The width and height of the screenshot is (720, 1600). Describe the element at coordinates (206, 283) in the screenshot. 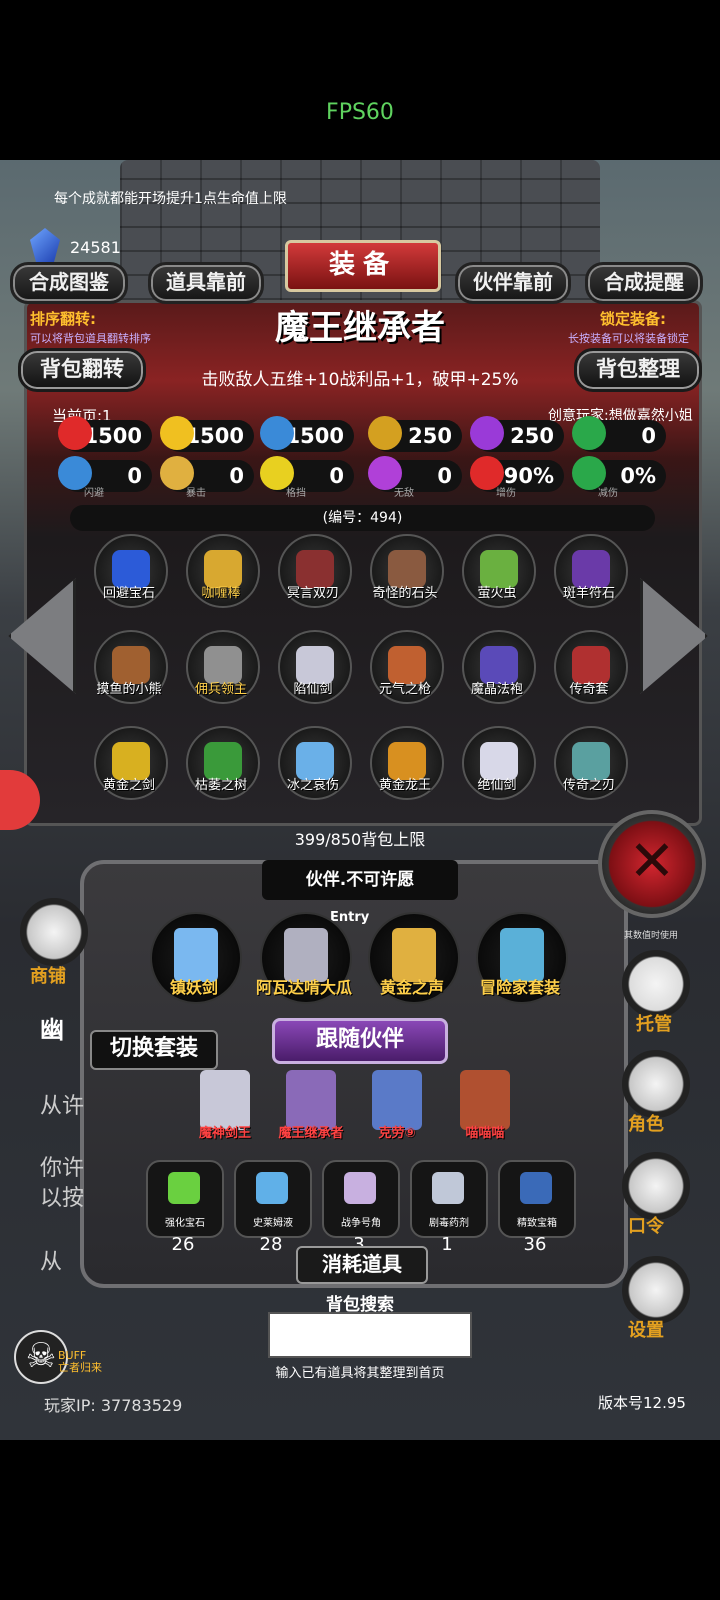

I see `items-first-button: 道具靠前` at that location.